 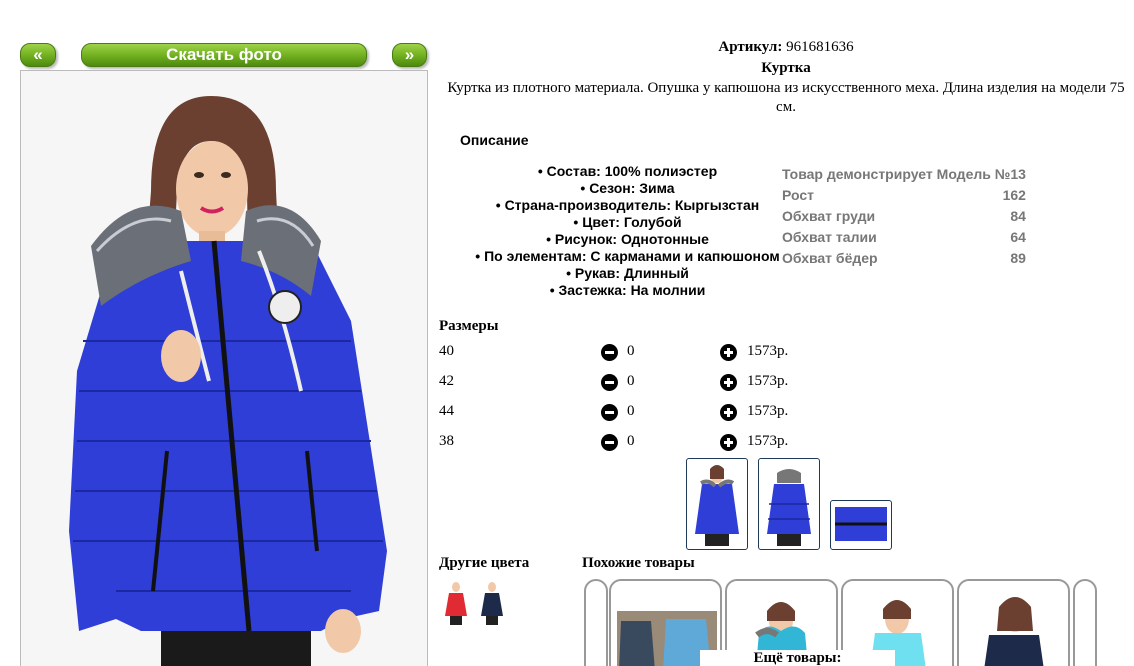 I want to click on more-goods-heading: Ещё товары:, so click(x=797, y=658).